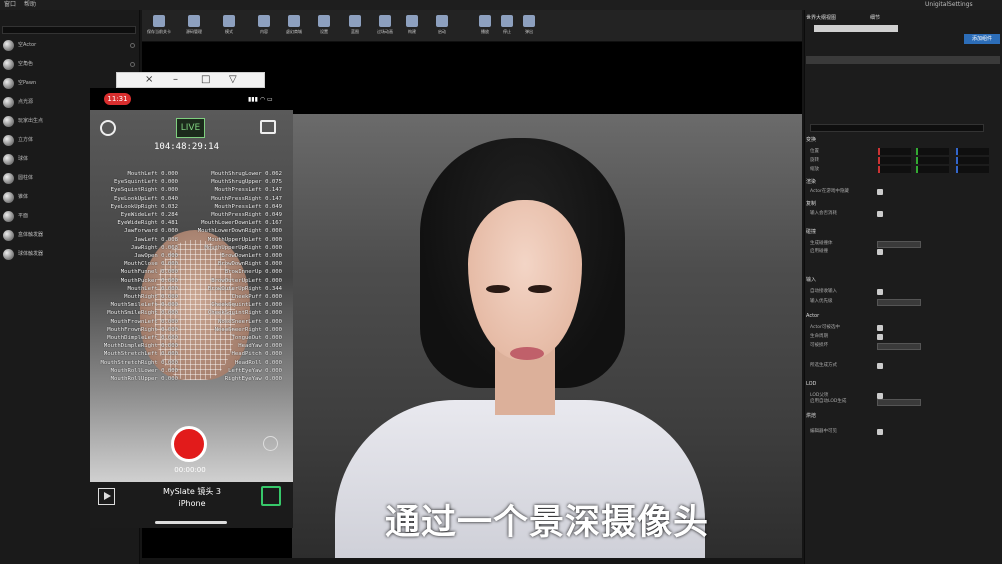 This screenshot has height=564, width=1002. I want to click on details-section-header: Actor, so click(903, 316).